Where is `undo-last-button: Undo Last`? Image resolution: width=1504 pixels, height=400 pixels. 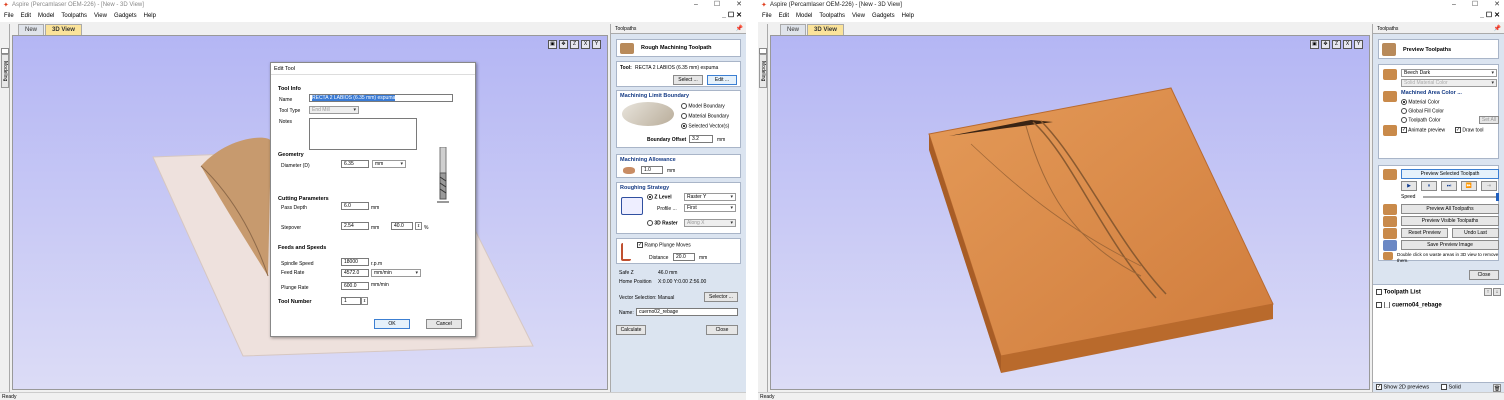
undo-last-button: Undo Last is located at coordinates (1475, 233).